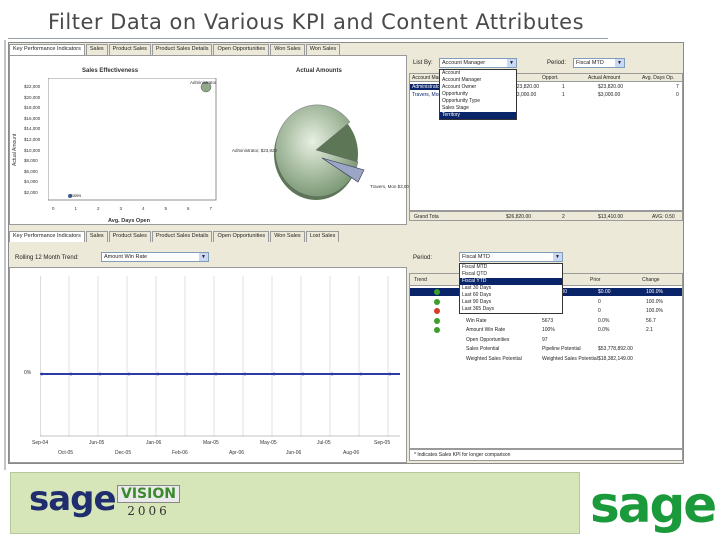 This screenshot has height=540, width=720. I want to click on trend-x-tick: Sep-04, so click(40, 443).